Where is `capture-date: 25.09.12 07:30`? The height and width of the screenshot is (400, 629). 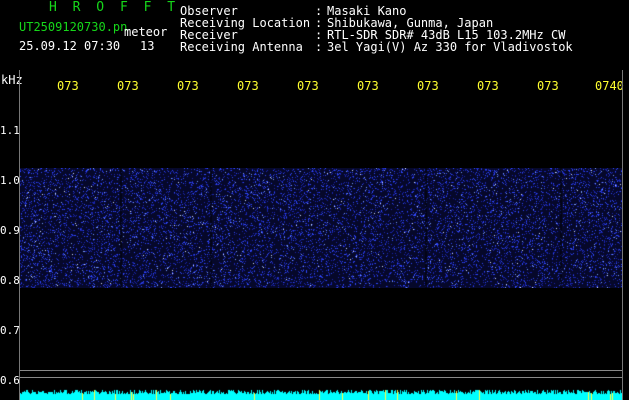 capture-date: 25.09.12 07:30 is located at coordinates (70, 46).